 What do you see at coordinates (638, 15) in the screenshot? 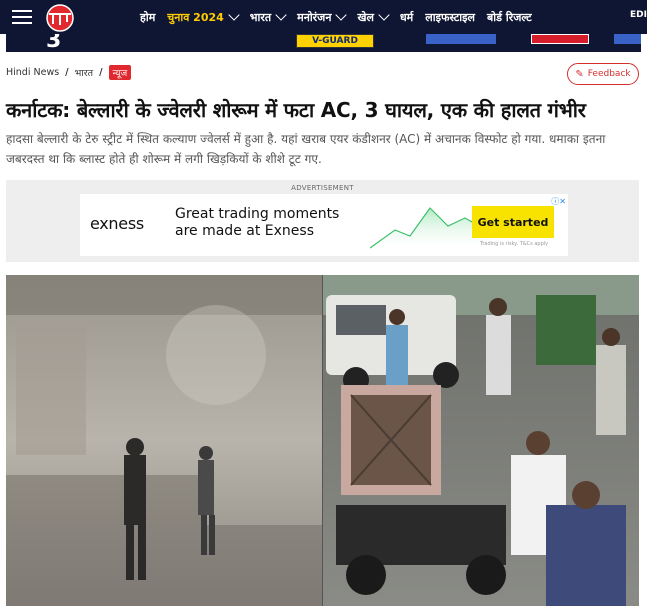
I see `edition-switch: EDI` at bounding box center [638, 15].